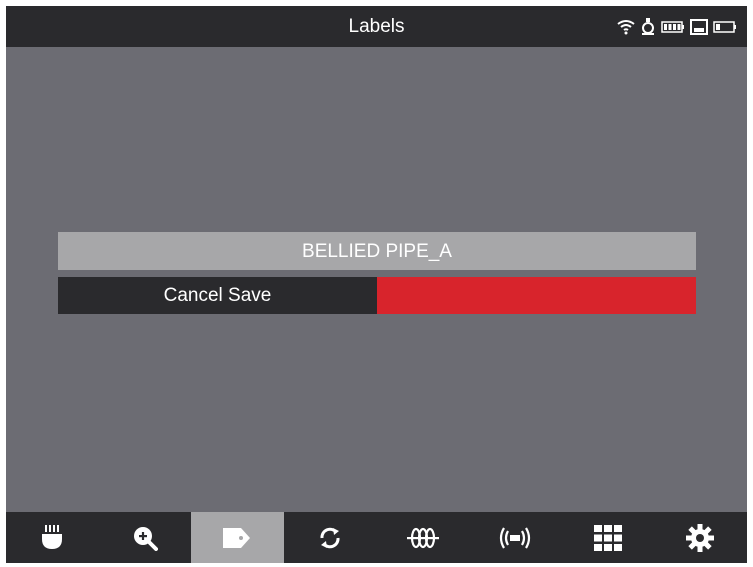 Image resolution: width=753 pixels, height=567 pixels. I want to click on sonde-transmit-icon, so click(515, 538).